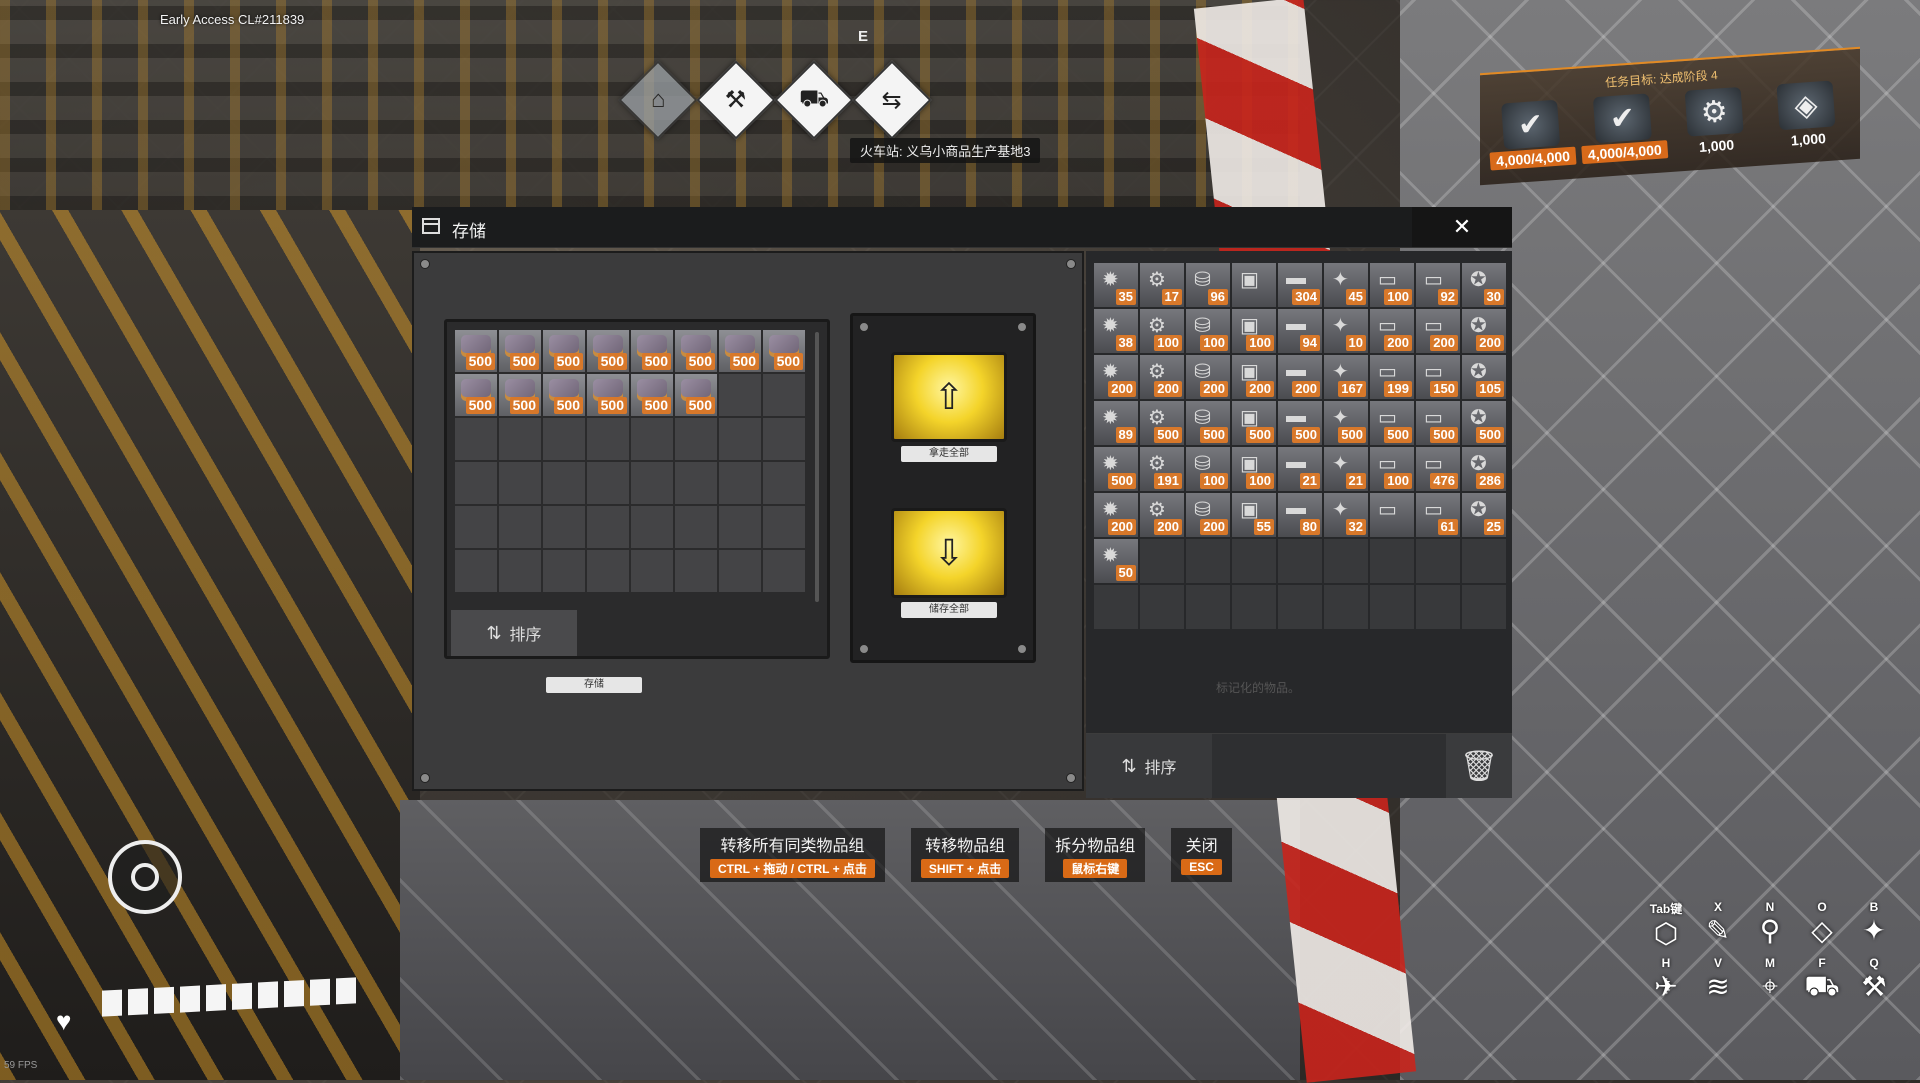 The width and height of the screenshot is (1920, 1083). I want to click on inventory-slot: ✦ 21, so click(1346, 469).